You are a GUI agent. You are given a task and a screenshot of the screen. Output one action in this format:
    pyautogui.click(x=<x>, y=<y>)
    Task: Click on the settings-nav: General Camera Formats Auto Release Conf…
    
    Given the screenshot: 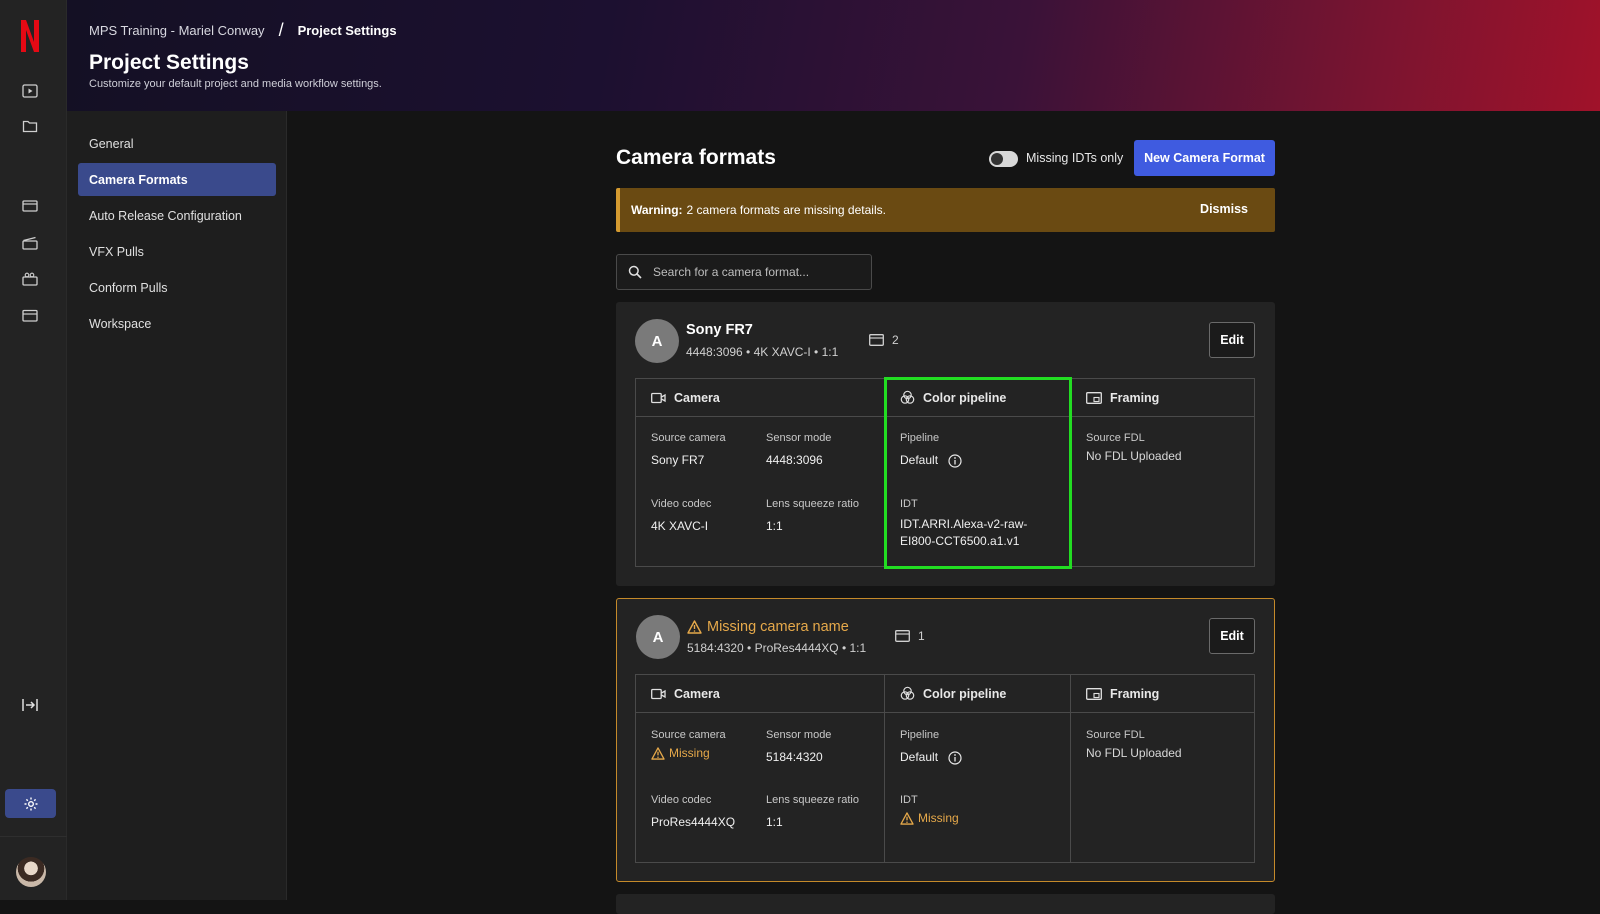 What is the action you would take?
    pyautogui.click(x=177, y=505)
    